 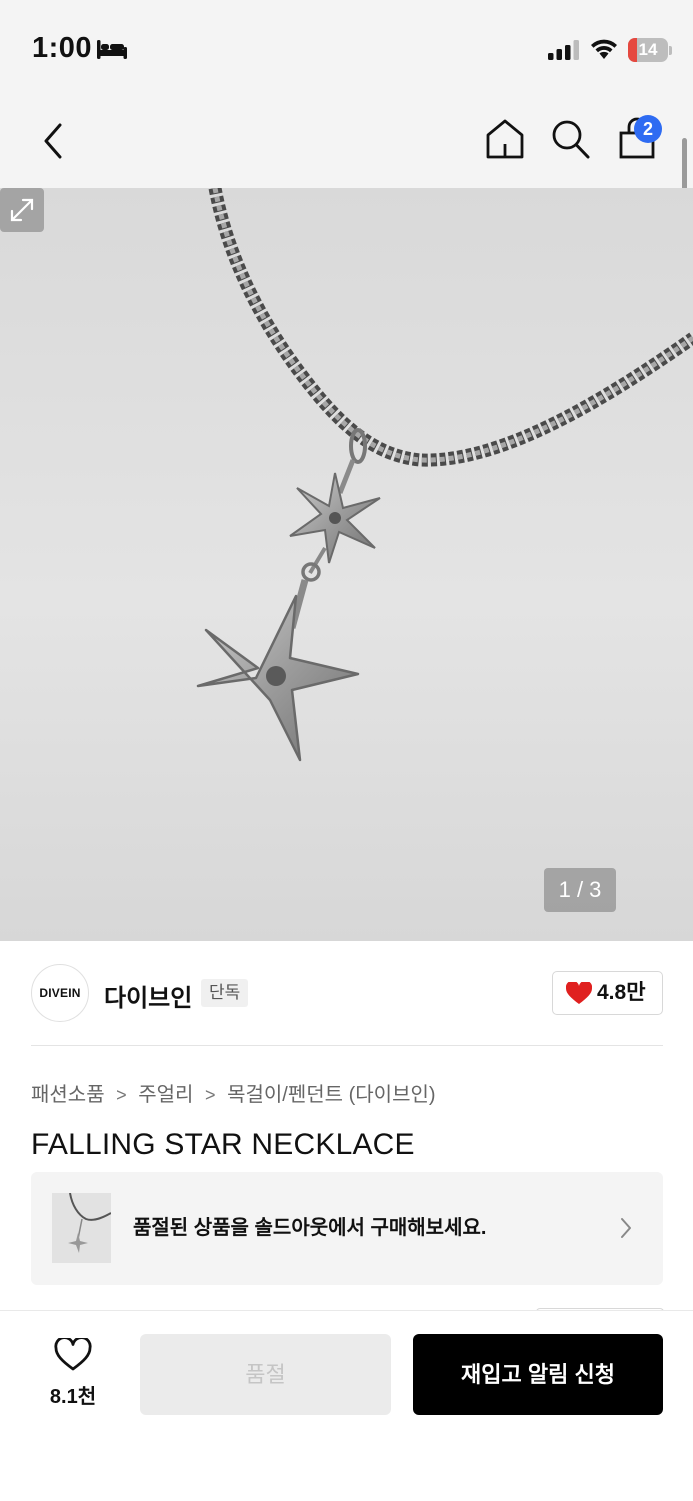 I want to click on chevron-right-icon, so click(x=626, y=1228).